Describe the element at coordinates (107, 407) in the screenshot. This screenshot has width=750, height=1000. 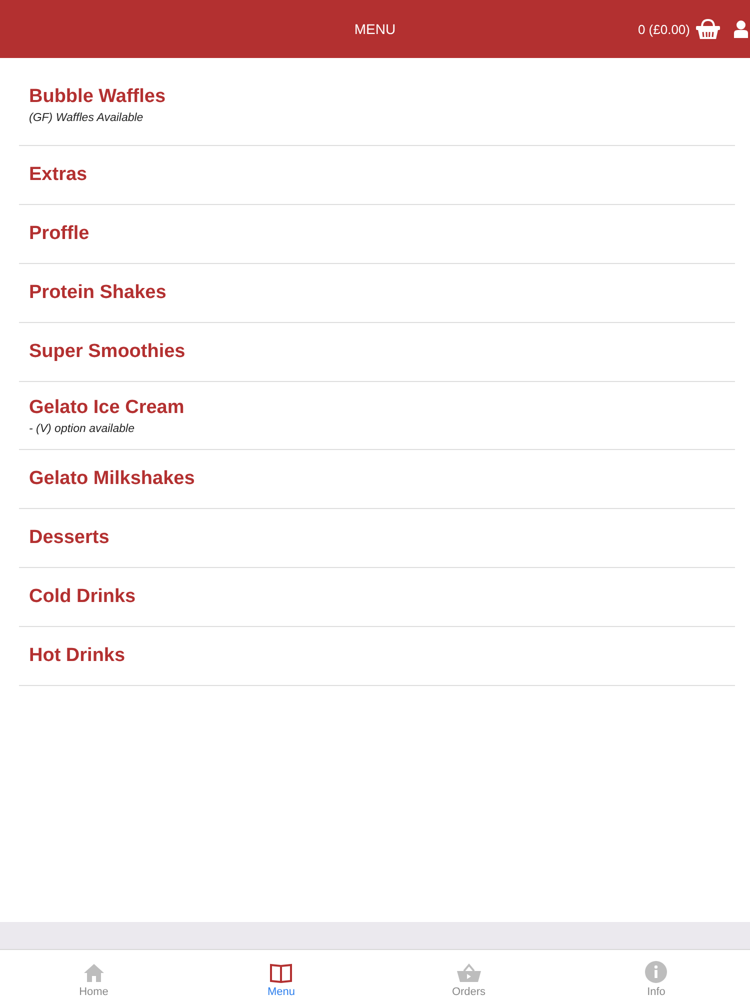
I see `category-name: Gelato Ice Cream` at that location.